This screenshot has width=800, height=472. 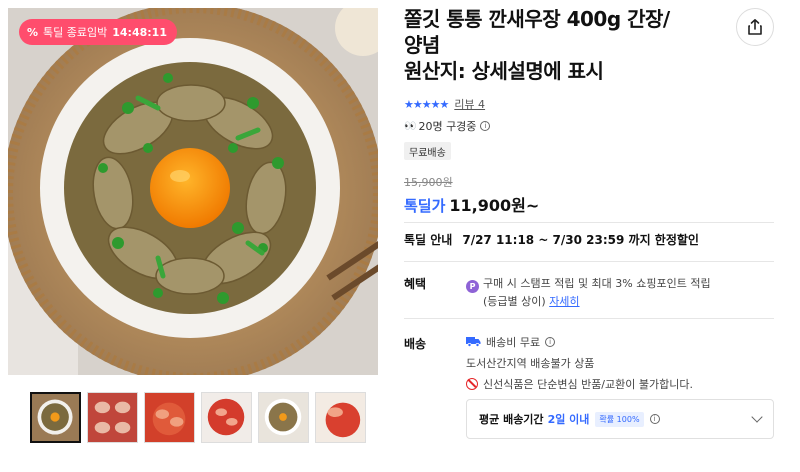 I want to click on point-icon: P, so click(x=472, y=286).